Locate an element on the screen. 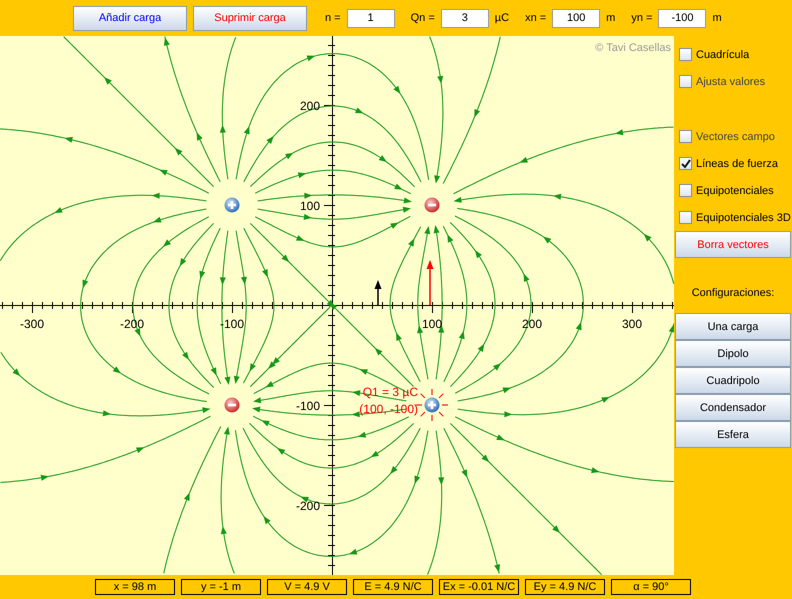 The image size is (792, 599). x-axis-tick-label: -300 is located at coordinates (32, 324).